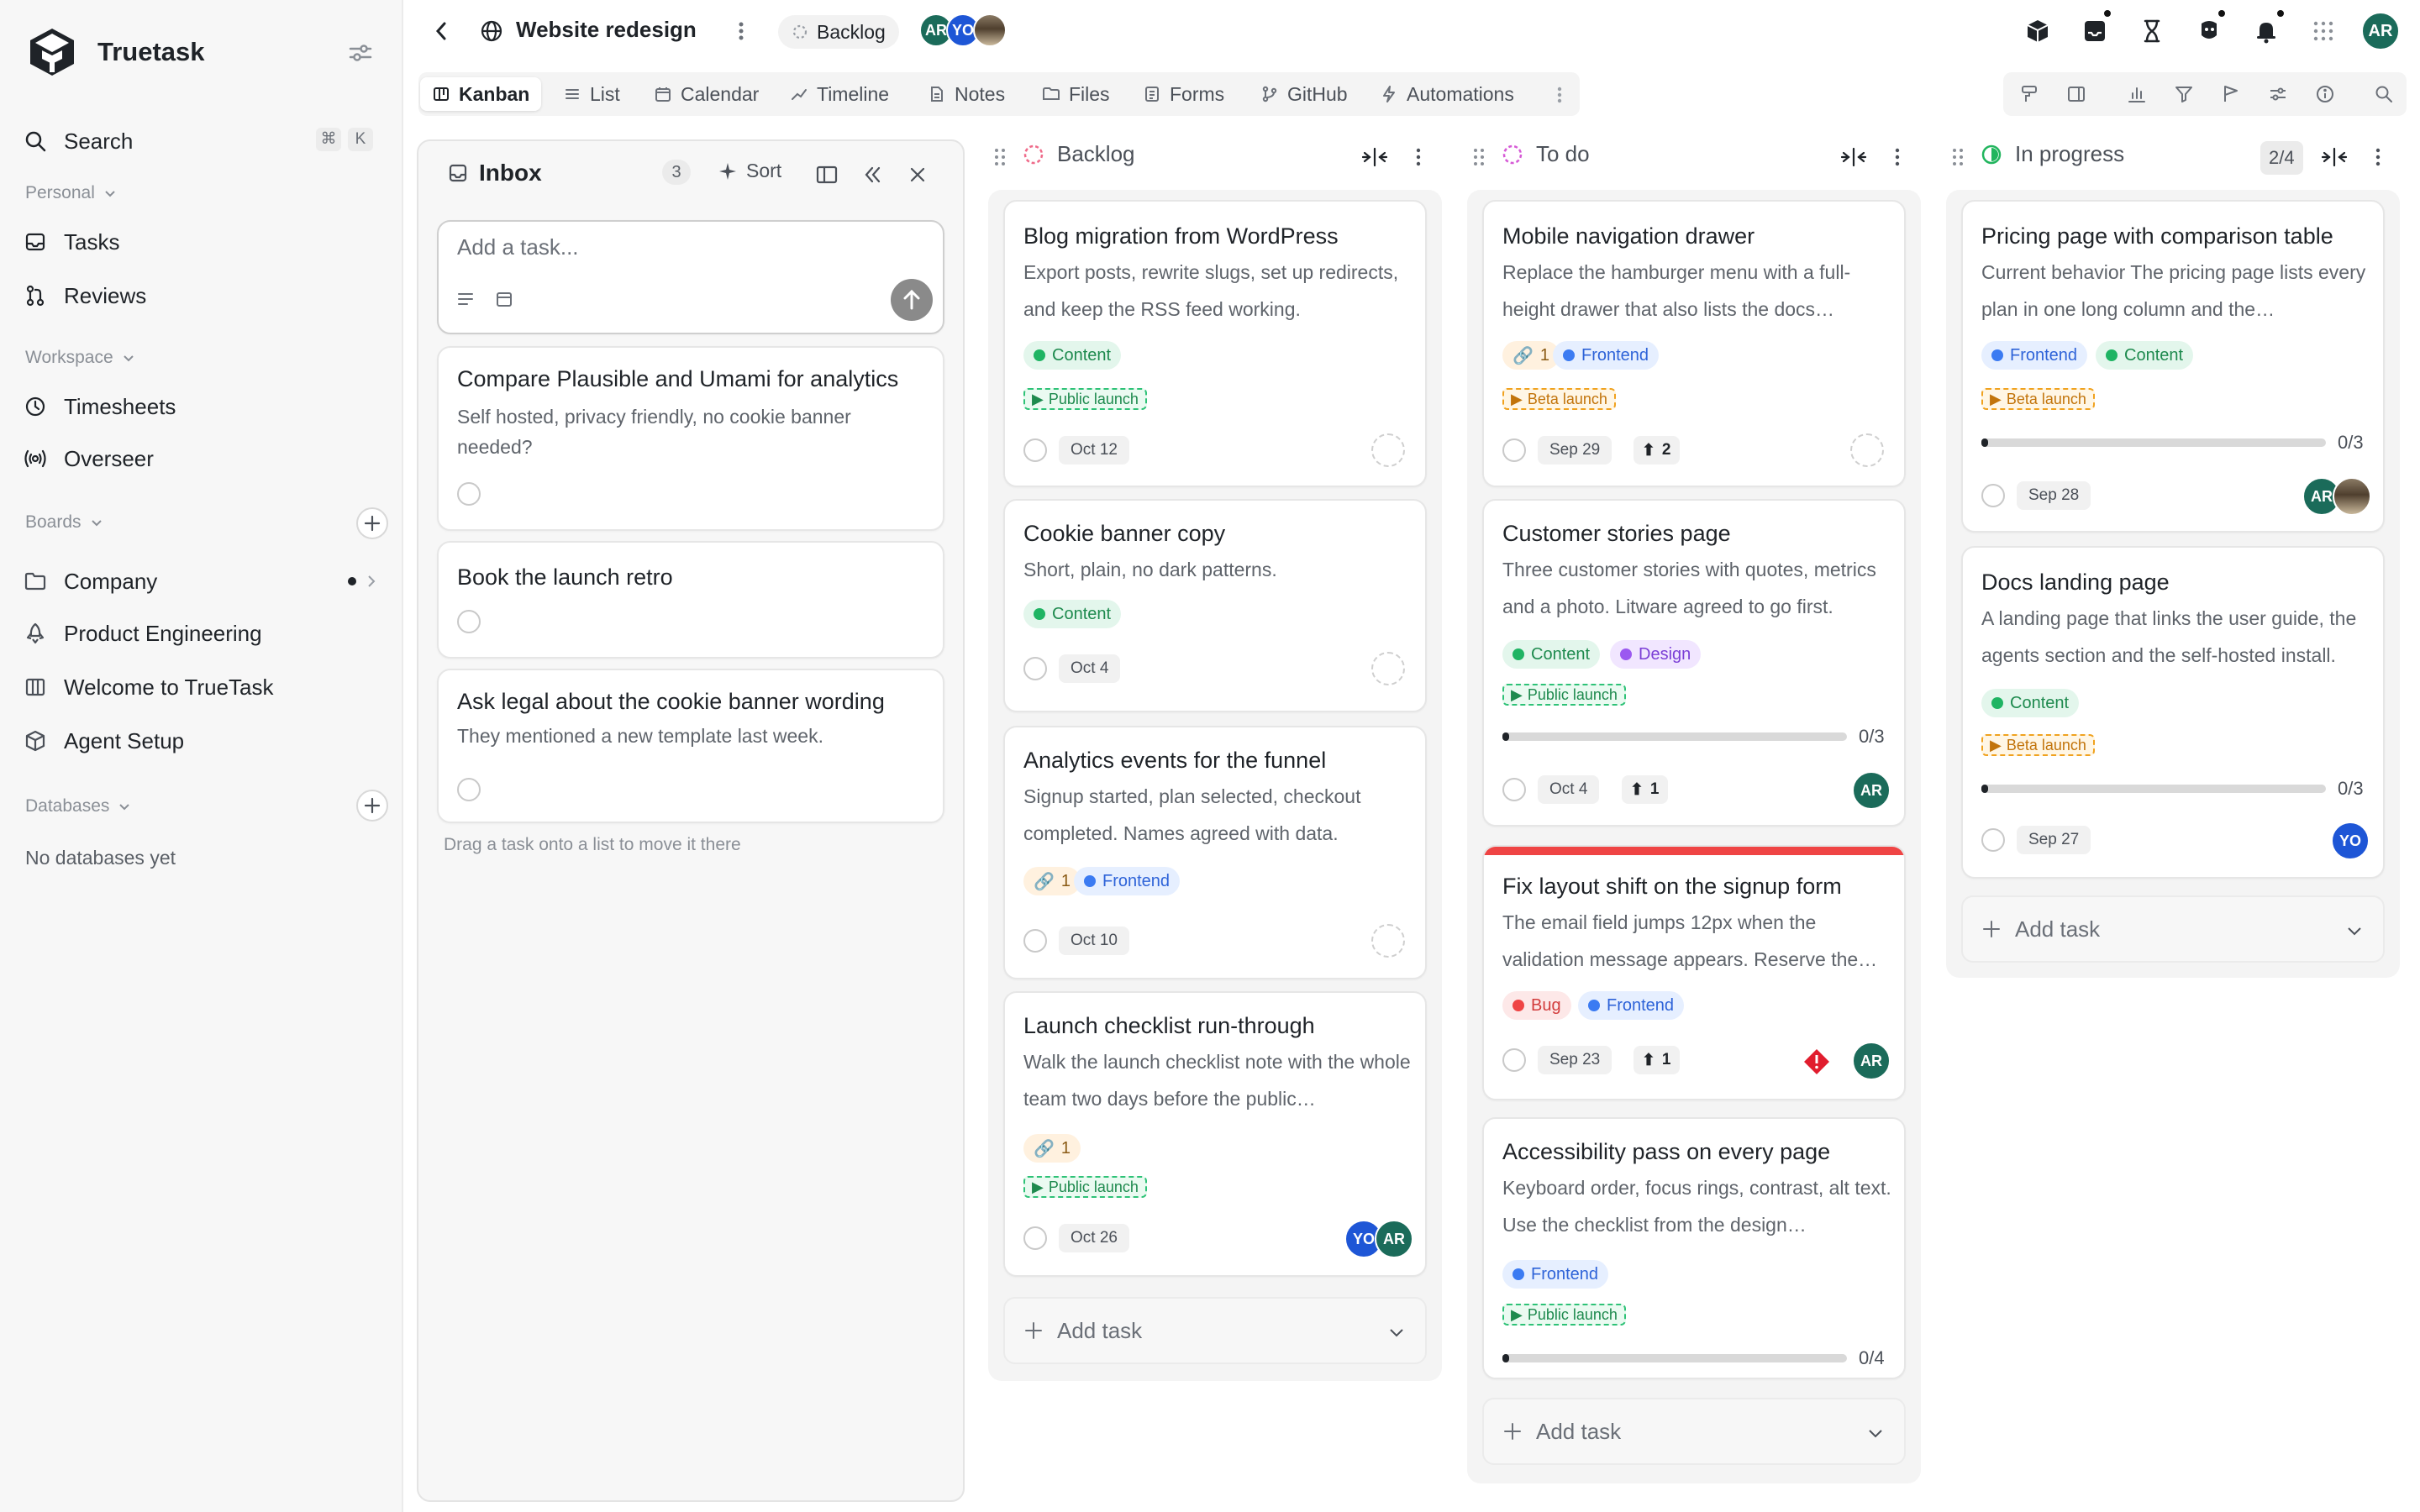 This screenshot has width=2420, height=1512. Describe the element at coordinates (1575, 450) in the screenshot. I see `due-date: Sep 29` at that location.